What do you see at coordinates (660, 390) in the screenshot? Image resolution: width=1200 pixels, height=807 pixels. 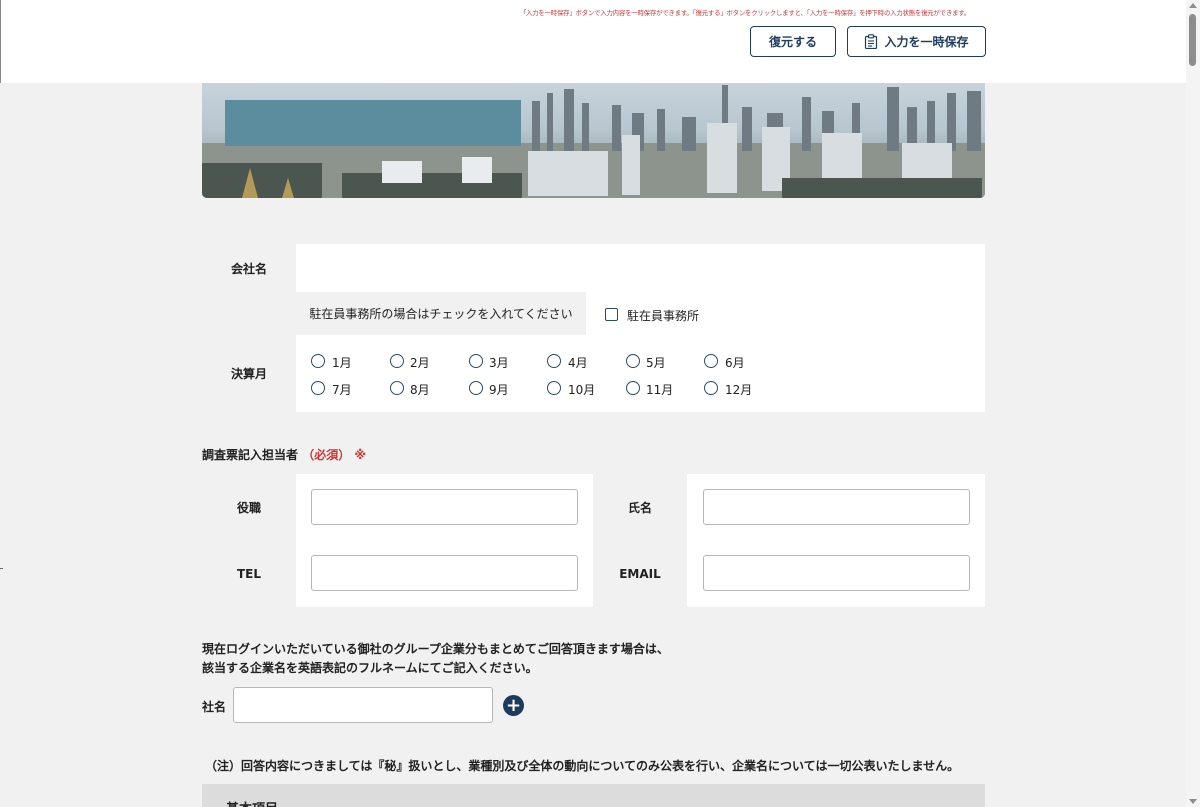 I see `month-label-11: 11月` at bounding box center [660, 390].